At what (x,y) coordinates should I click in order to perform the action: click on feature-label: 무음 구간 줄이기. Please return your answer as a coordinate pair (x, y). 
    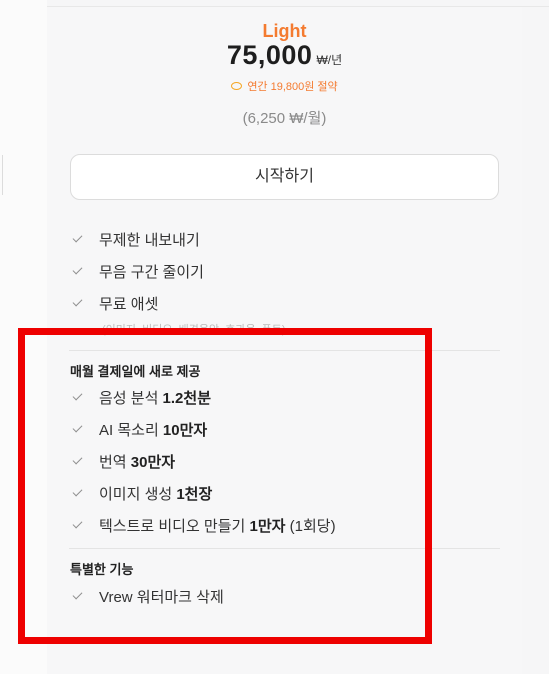
    Looking at the image, I should click on (151, 272).